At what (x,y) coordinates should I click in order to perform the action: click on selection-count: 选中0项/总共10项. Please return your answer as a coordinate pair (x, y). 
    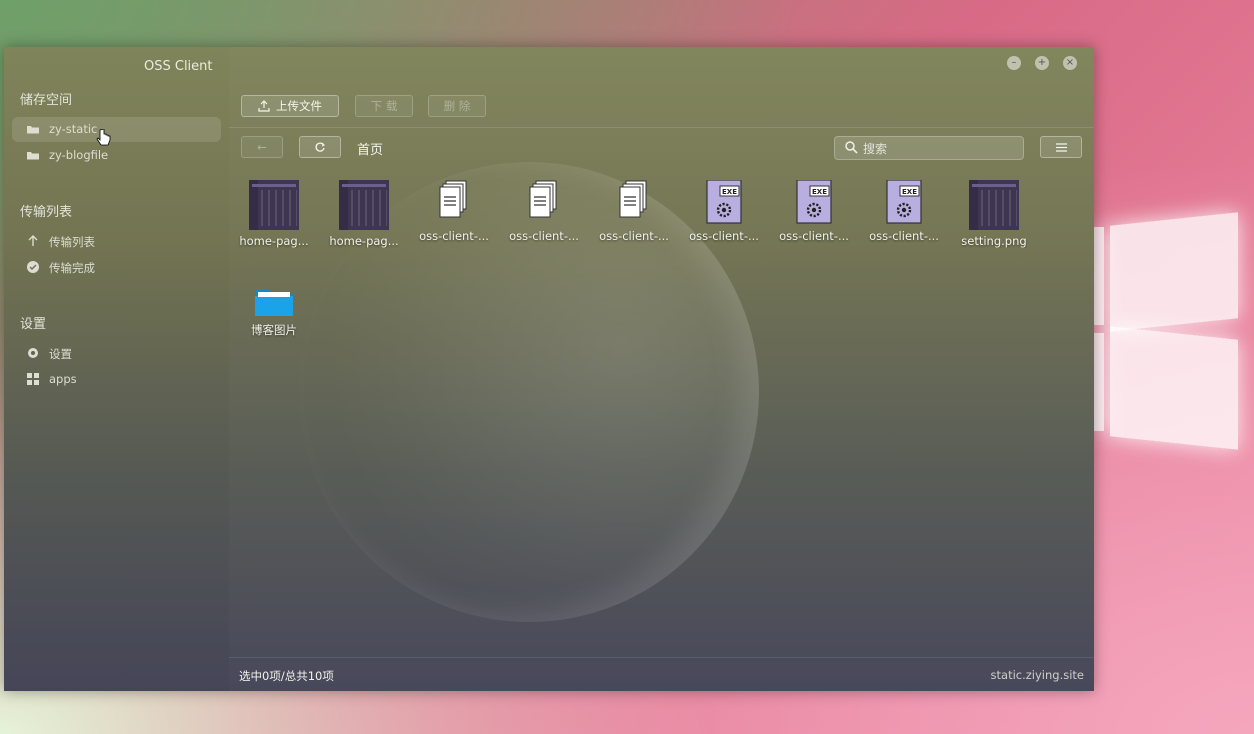
    Looking at the image, I should click on (286, 676).